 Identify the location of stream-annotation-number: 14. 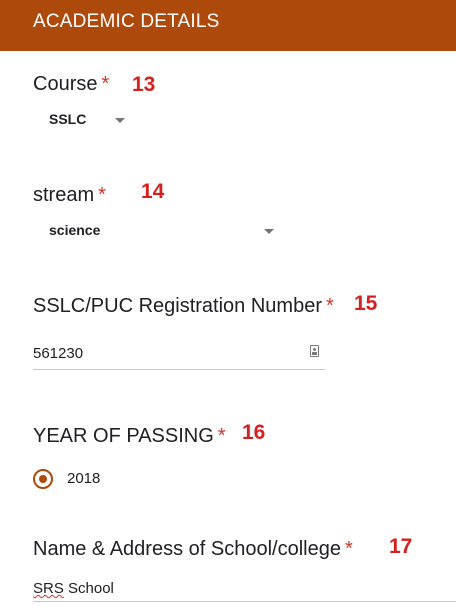
(153, 191).